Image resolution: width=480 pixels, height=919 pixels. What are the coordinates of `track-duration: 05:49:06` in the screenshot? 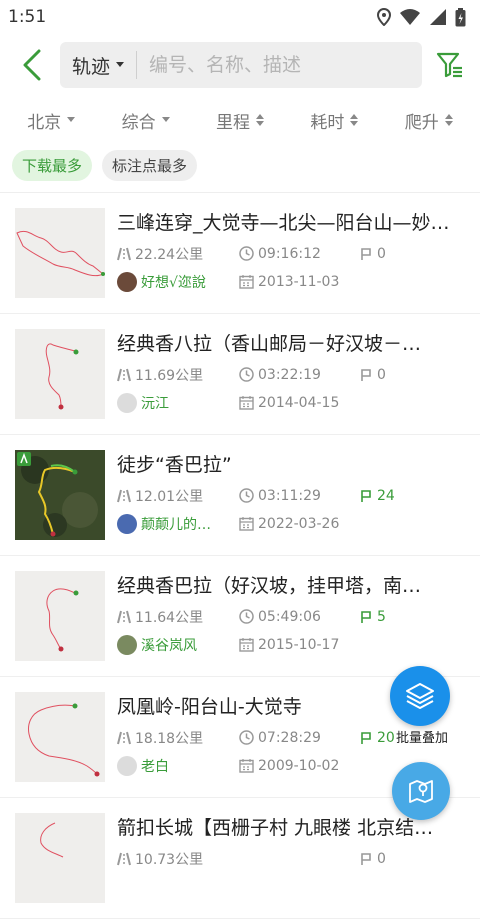 It's located at (289, 616).